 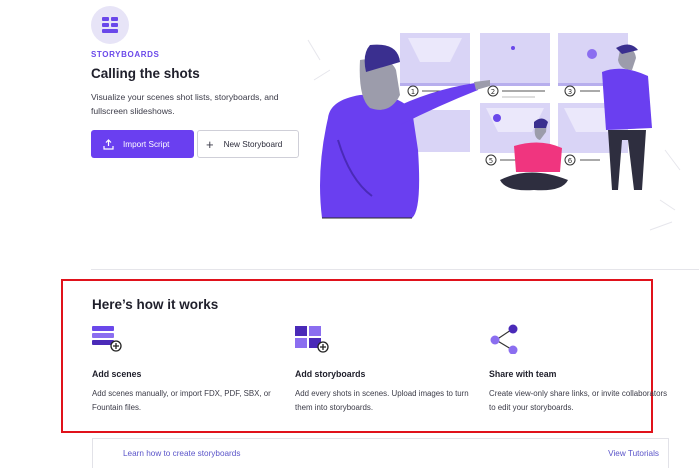 What do you see at coordinates (184, 339) in the screenshot?
I see `add-scenes-icon` at bounding box center [184, 339].